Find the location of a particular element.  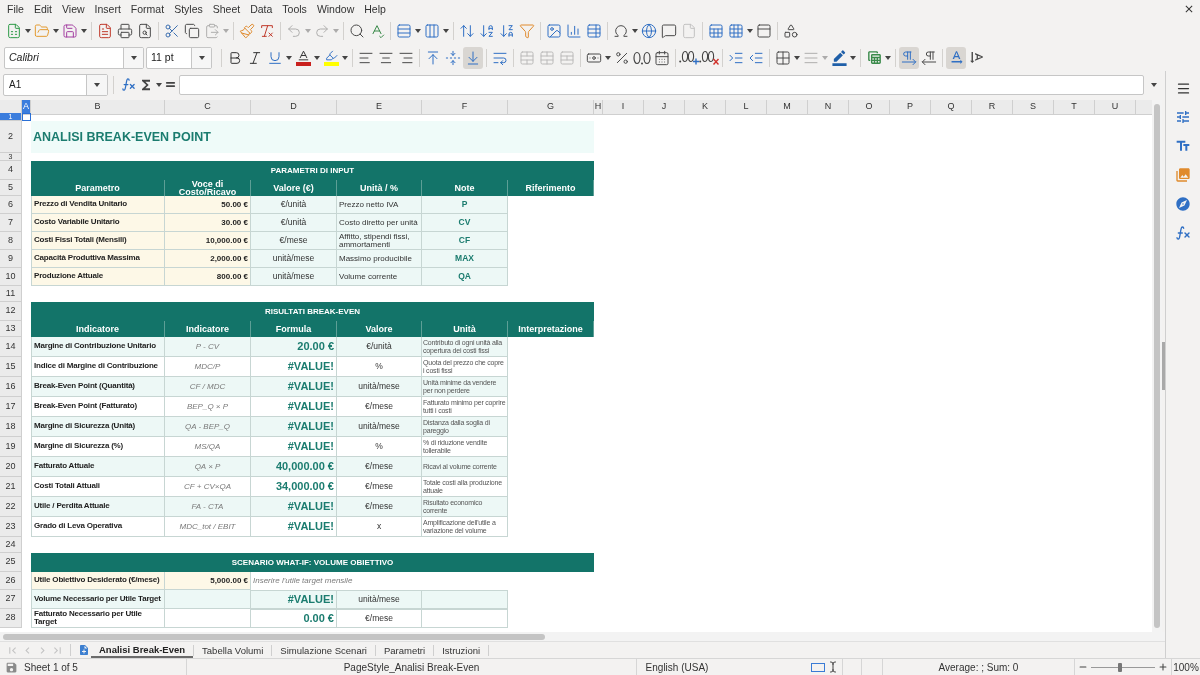

row-header: 24 is located at coordinates (11, 545).